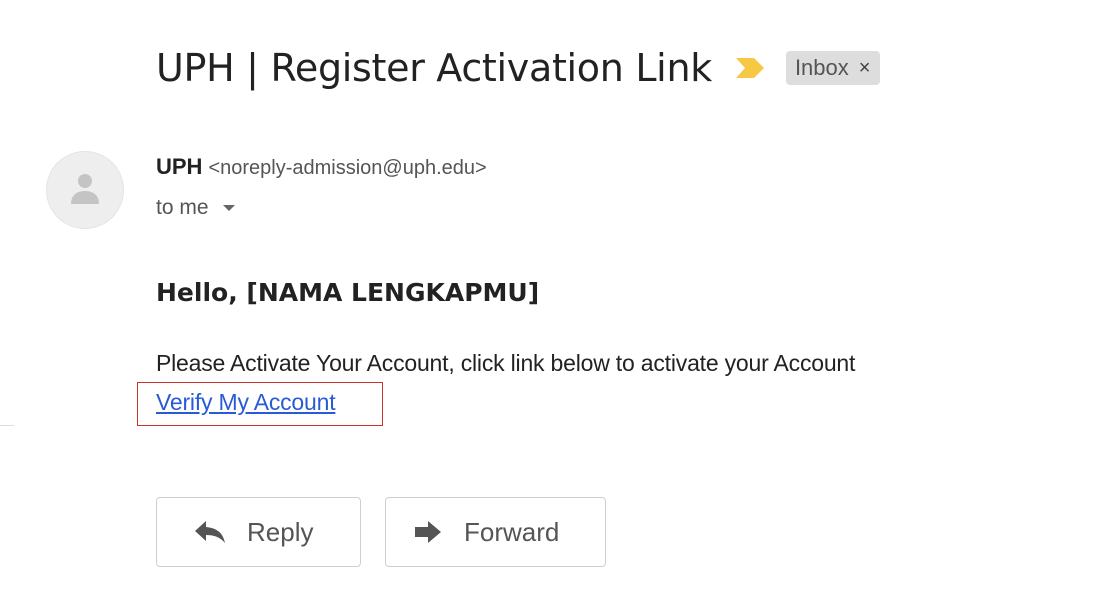 The image size is (1120, 615). What do you see at coordinates (210, 532) in the screenshot?
I see `reply-arrow-icon` at bounding box center [210, 532].